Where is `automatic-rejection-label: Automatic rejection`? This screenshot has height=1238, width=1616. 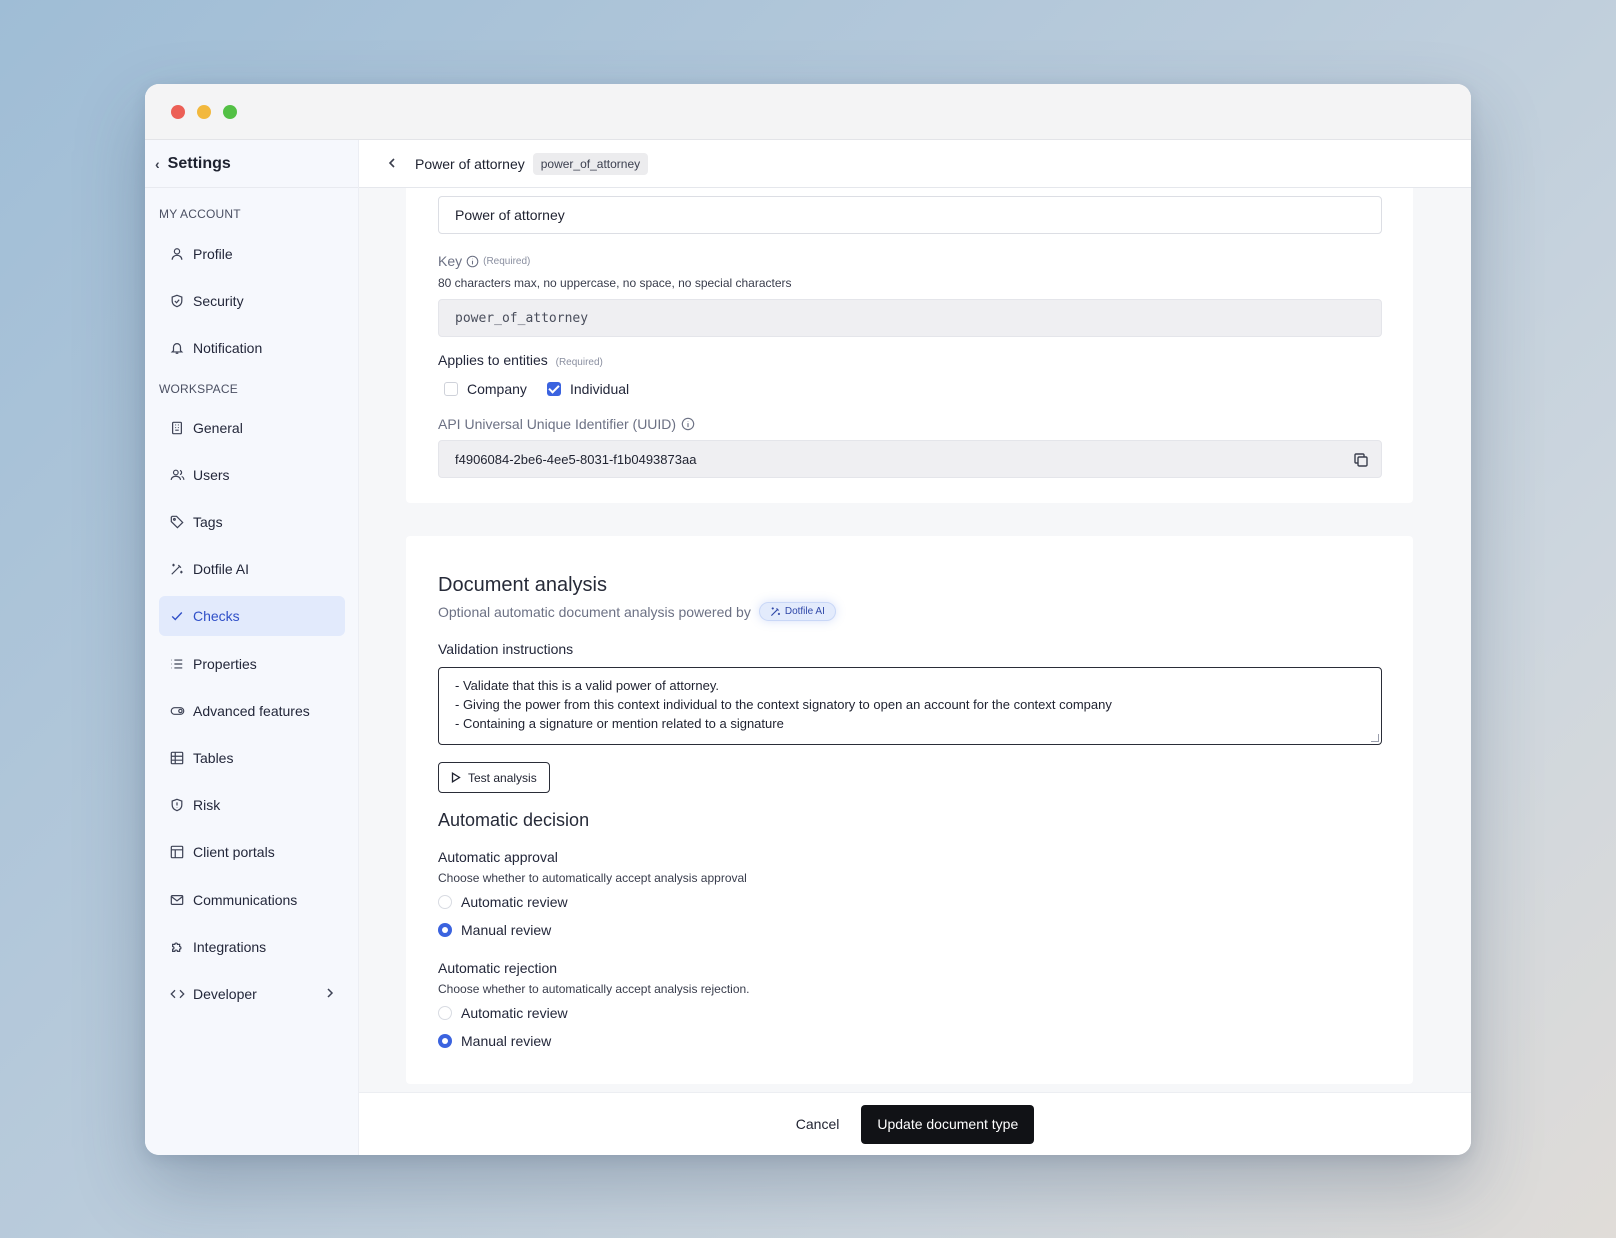
automatic-rejection-label: Automatic rejection is located at coordinates (498, 968).